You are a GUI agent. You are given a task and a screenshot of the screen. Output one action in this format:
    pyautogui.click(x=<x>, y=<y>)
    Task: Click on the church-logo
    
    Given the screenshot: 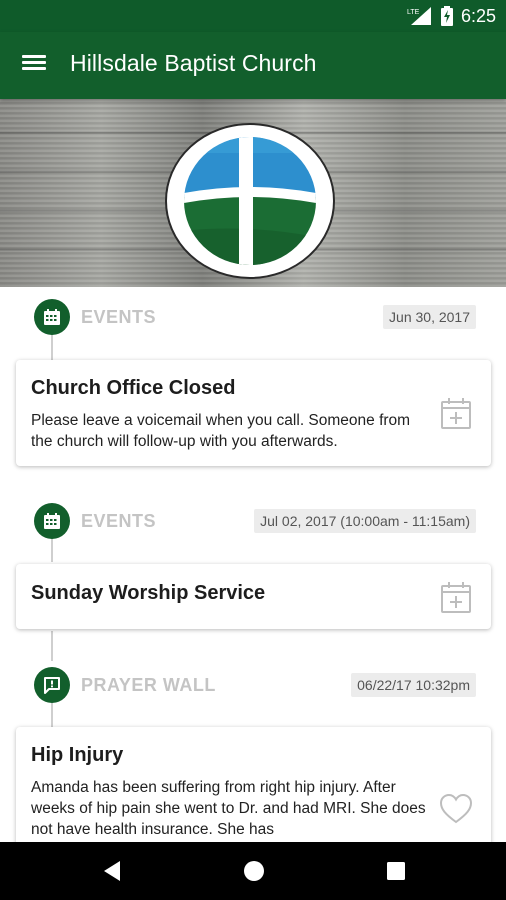 What is the action you would take?
    pyautogui.click(x=250, y=201)
    